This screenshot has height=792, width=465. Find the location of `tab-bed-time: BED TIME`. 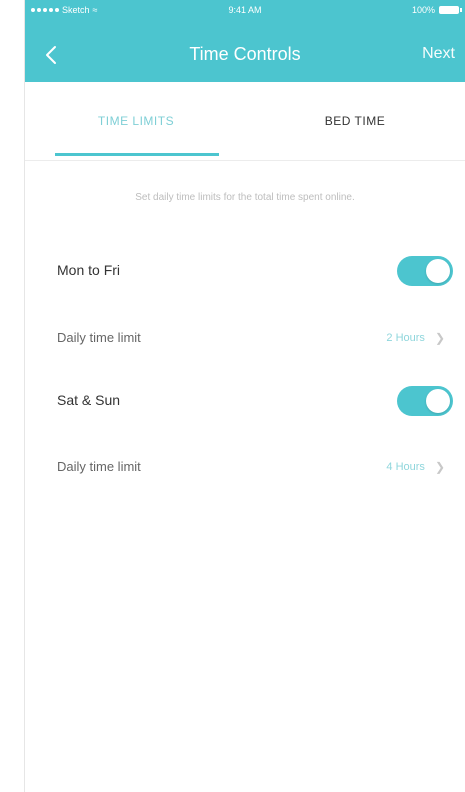

tab-bed-time: BED TIME is located at coordinates (355, 121).